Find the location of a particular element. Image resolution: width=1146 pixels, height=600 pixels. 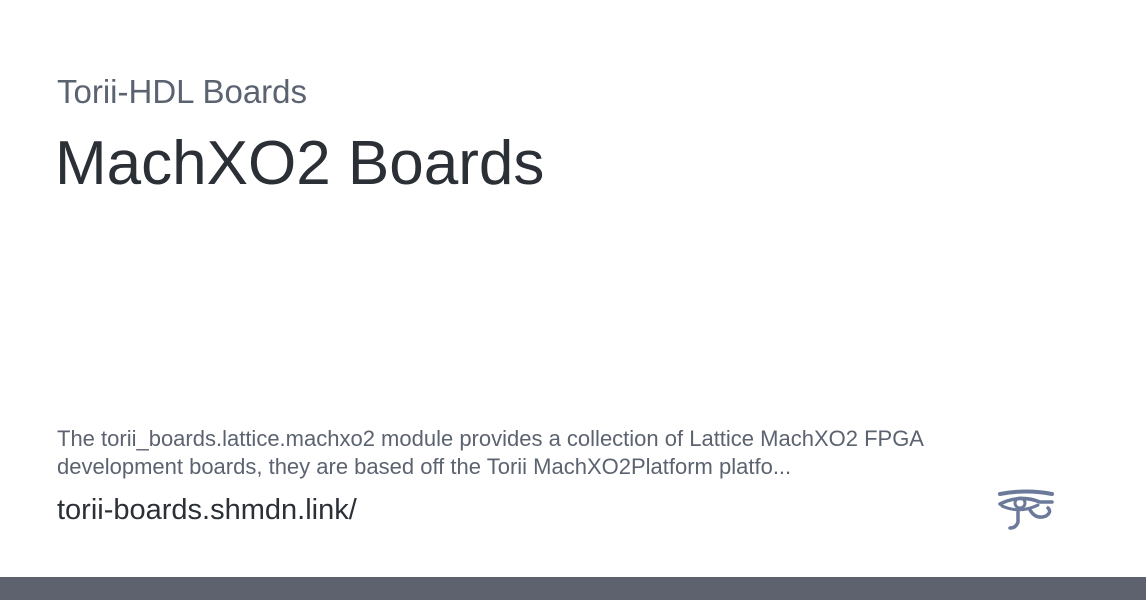

site-url: torii-boards.shmdn.link/ is located at coordinates (207, 510).